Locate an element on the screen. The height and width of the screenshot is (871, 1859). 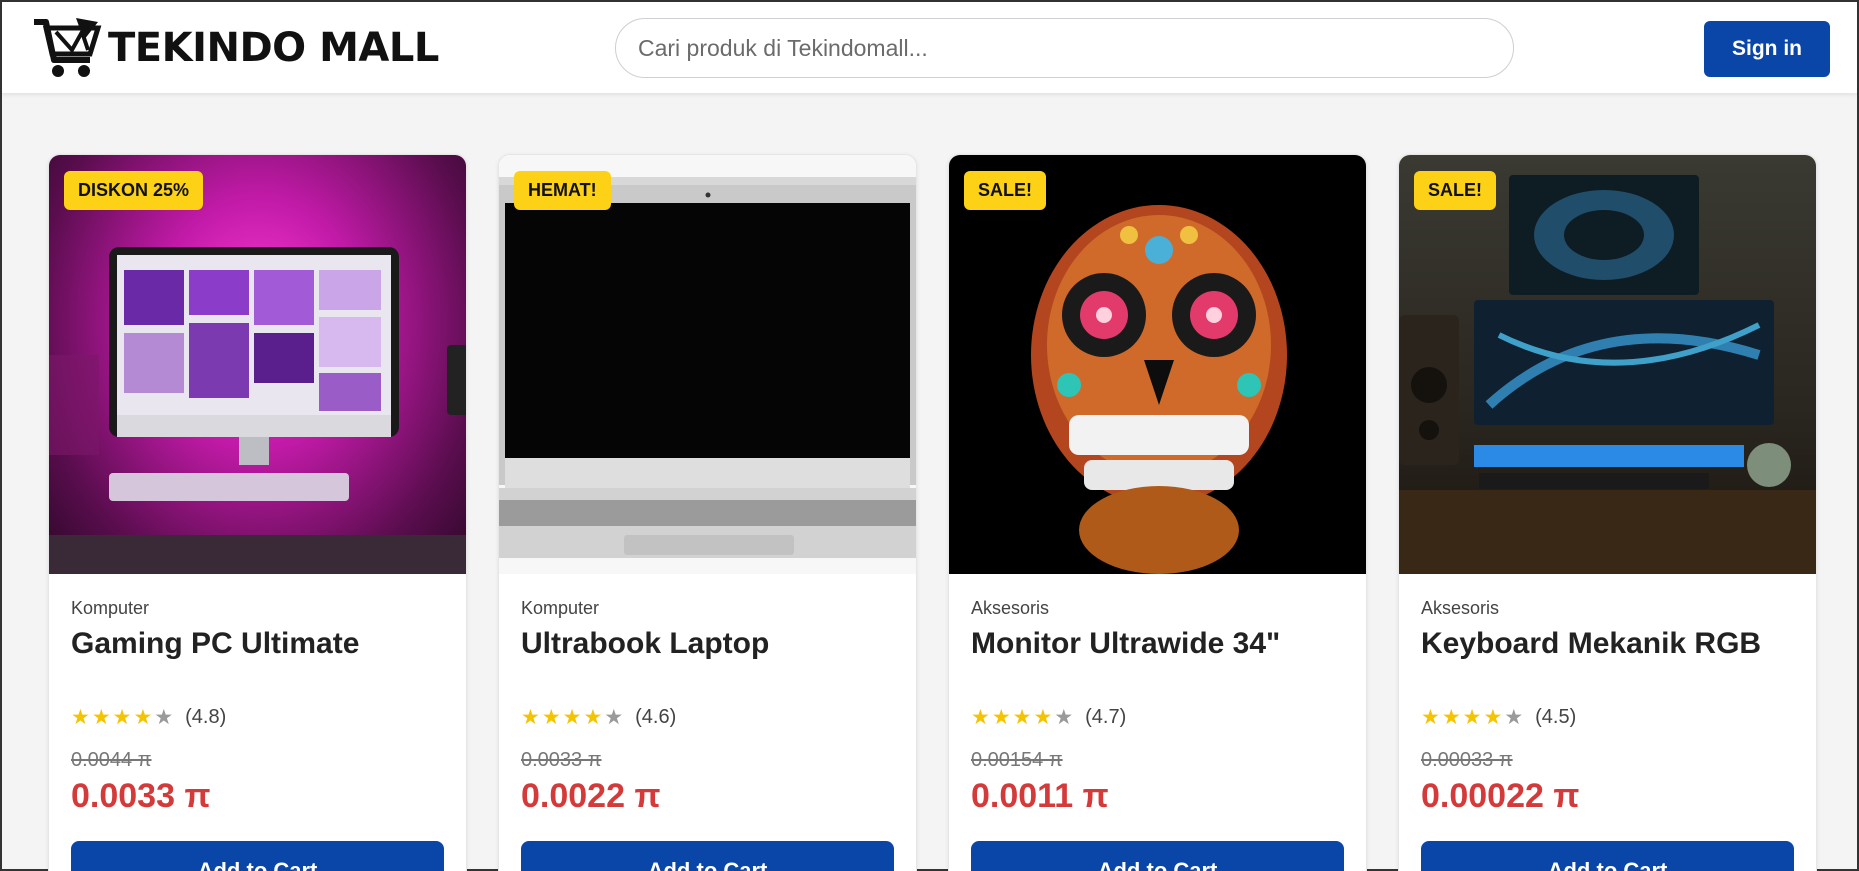
product-rating: ★★★★★ (4.5) is located at coordinates (1498, 717).